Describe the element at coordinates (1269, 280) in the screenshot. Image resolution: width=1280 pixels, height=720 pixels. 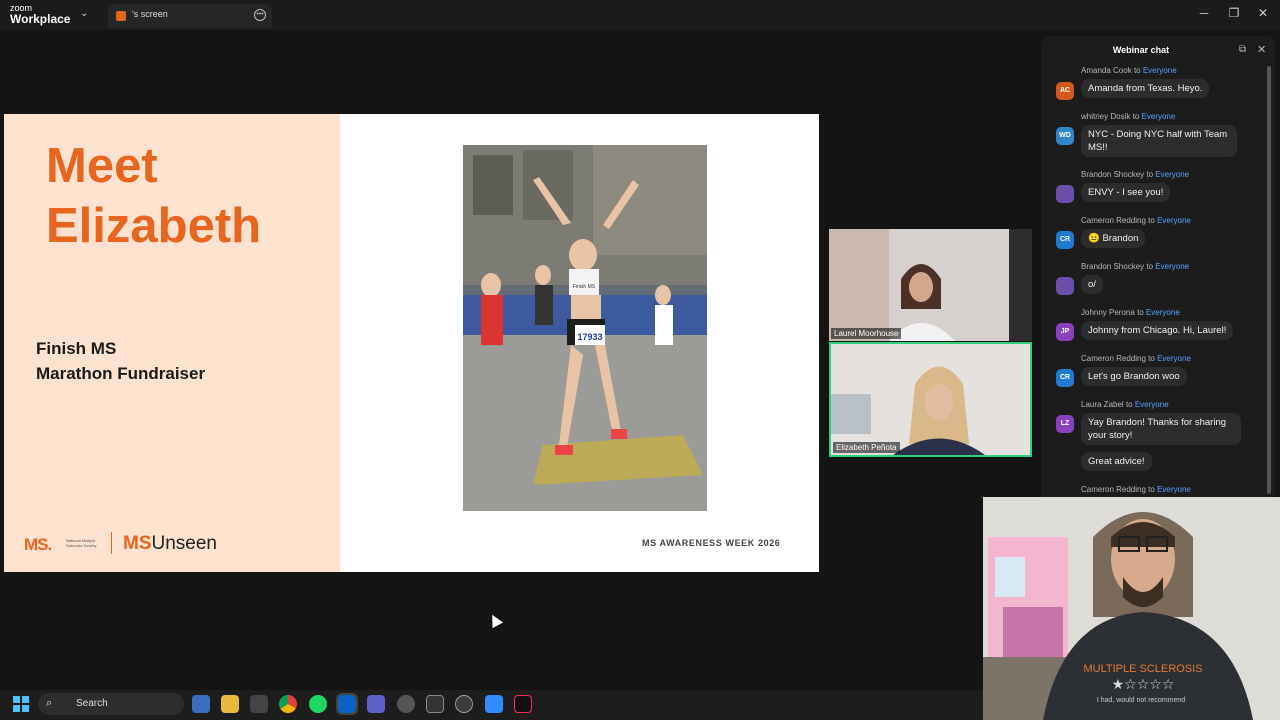
I see `chat-scrollbar` at that location.